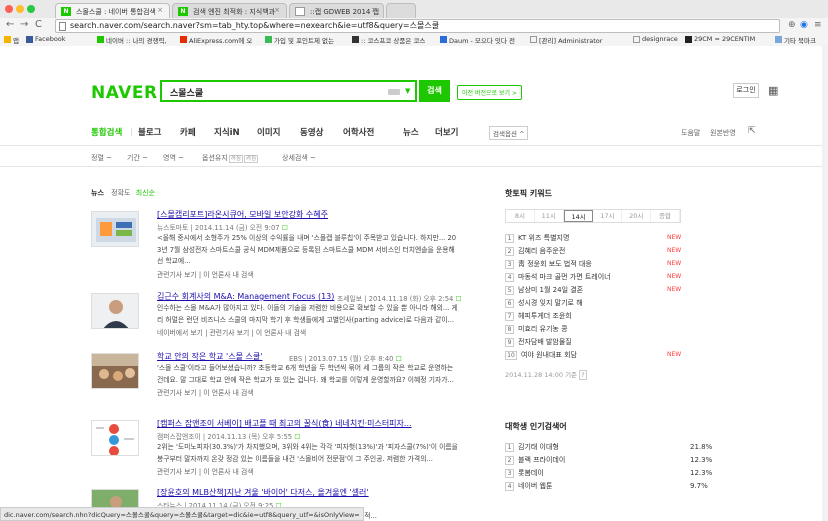 This screenshot has width=828, height=521. What do you see at coordinates (665, 216) in the screenshot?
I see `time-tab: 종합` at bounding box center [665, 216].